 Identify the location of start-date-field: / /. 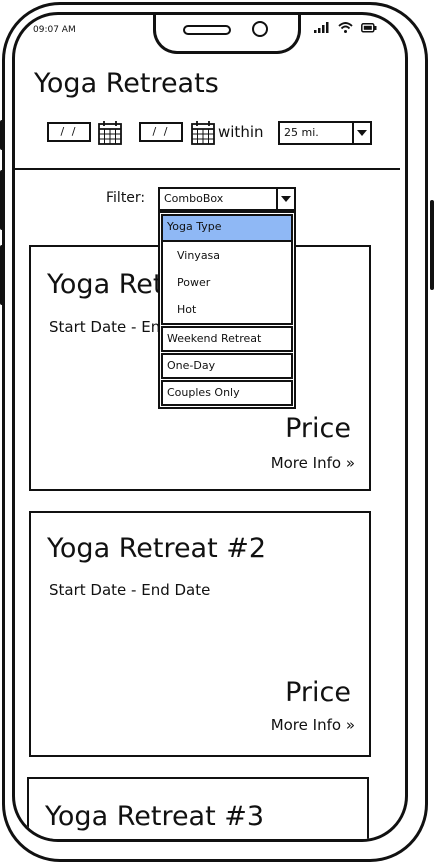
(69, 132).